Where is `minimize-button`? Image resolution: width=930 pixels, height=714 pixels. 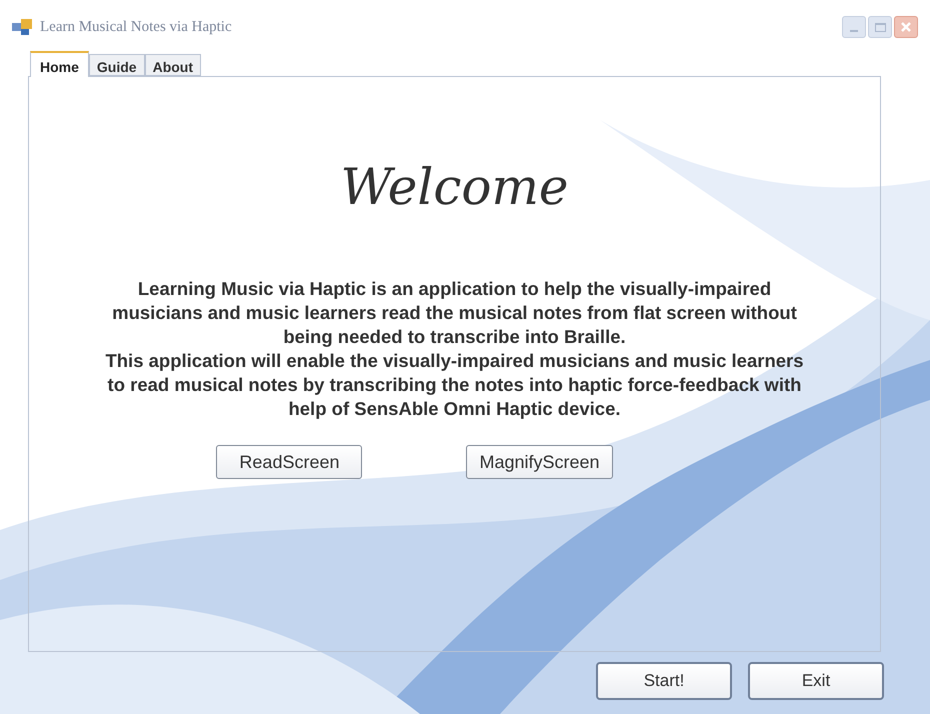
minimize-button is located at coordinates (854, 27).